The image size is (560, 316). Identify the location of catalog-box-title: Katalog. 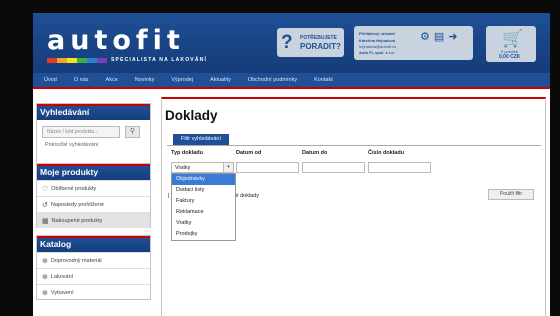
(93, 244).